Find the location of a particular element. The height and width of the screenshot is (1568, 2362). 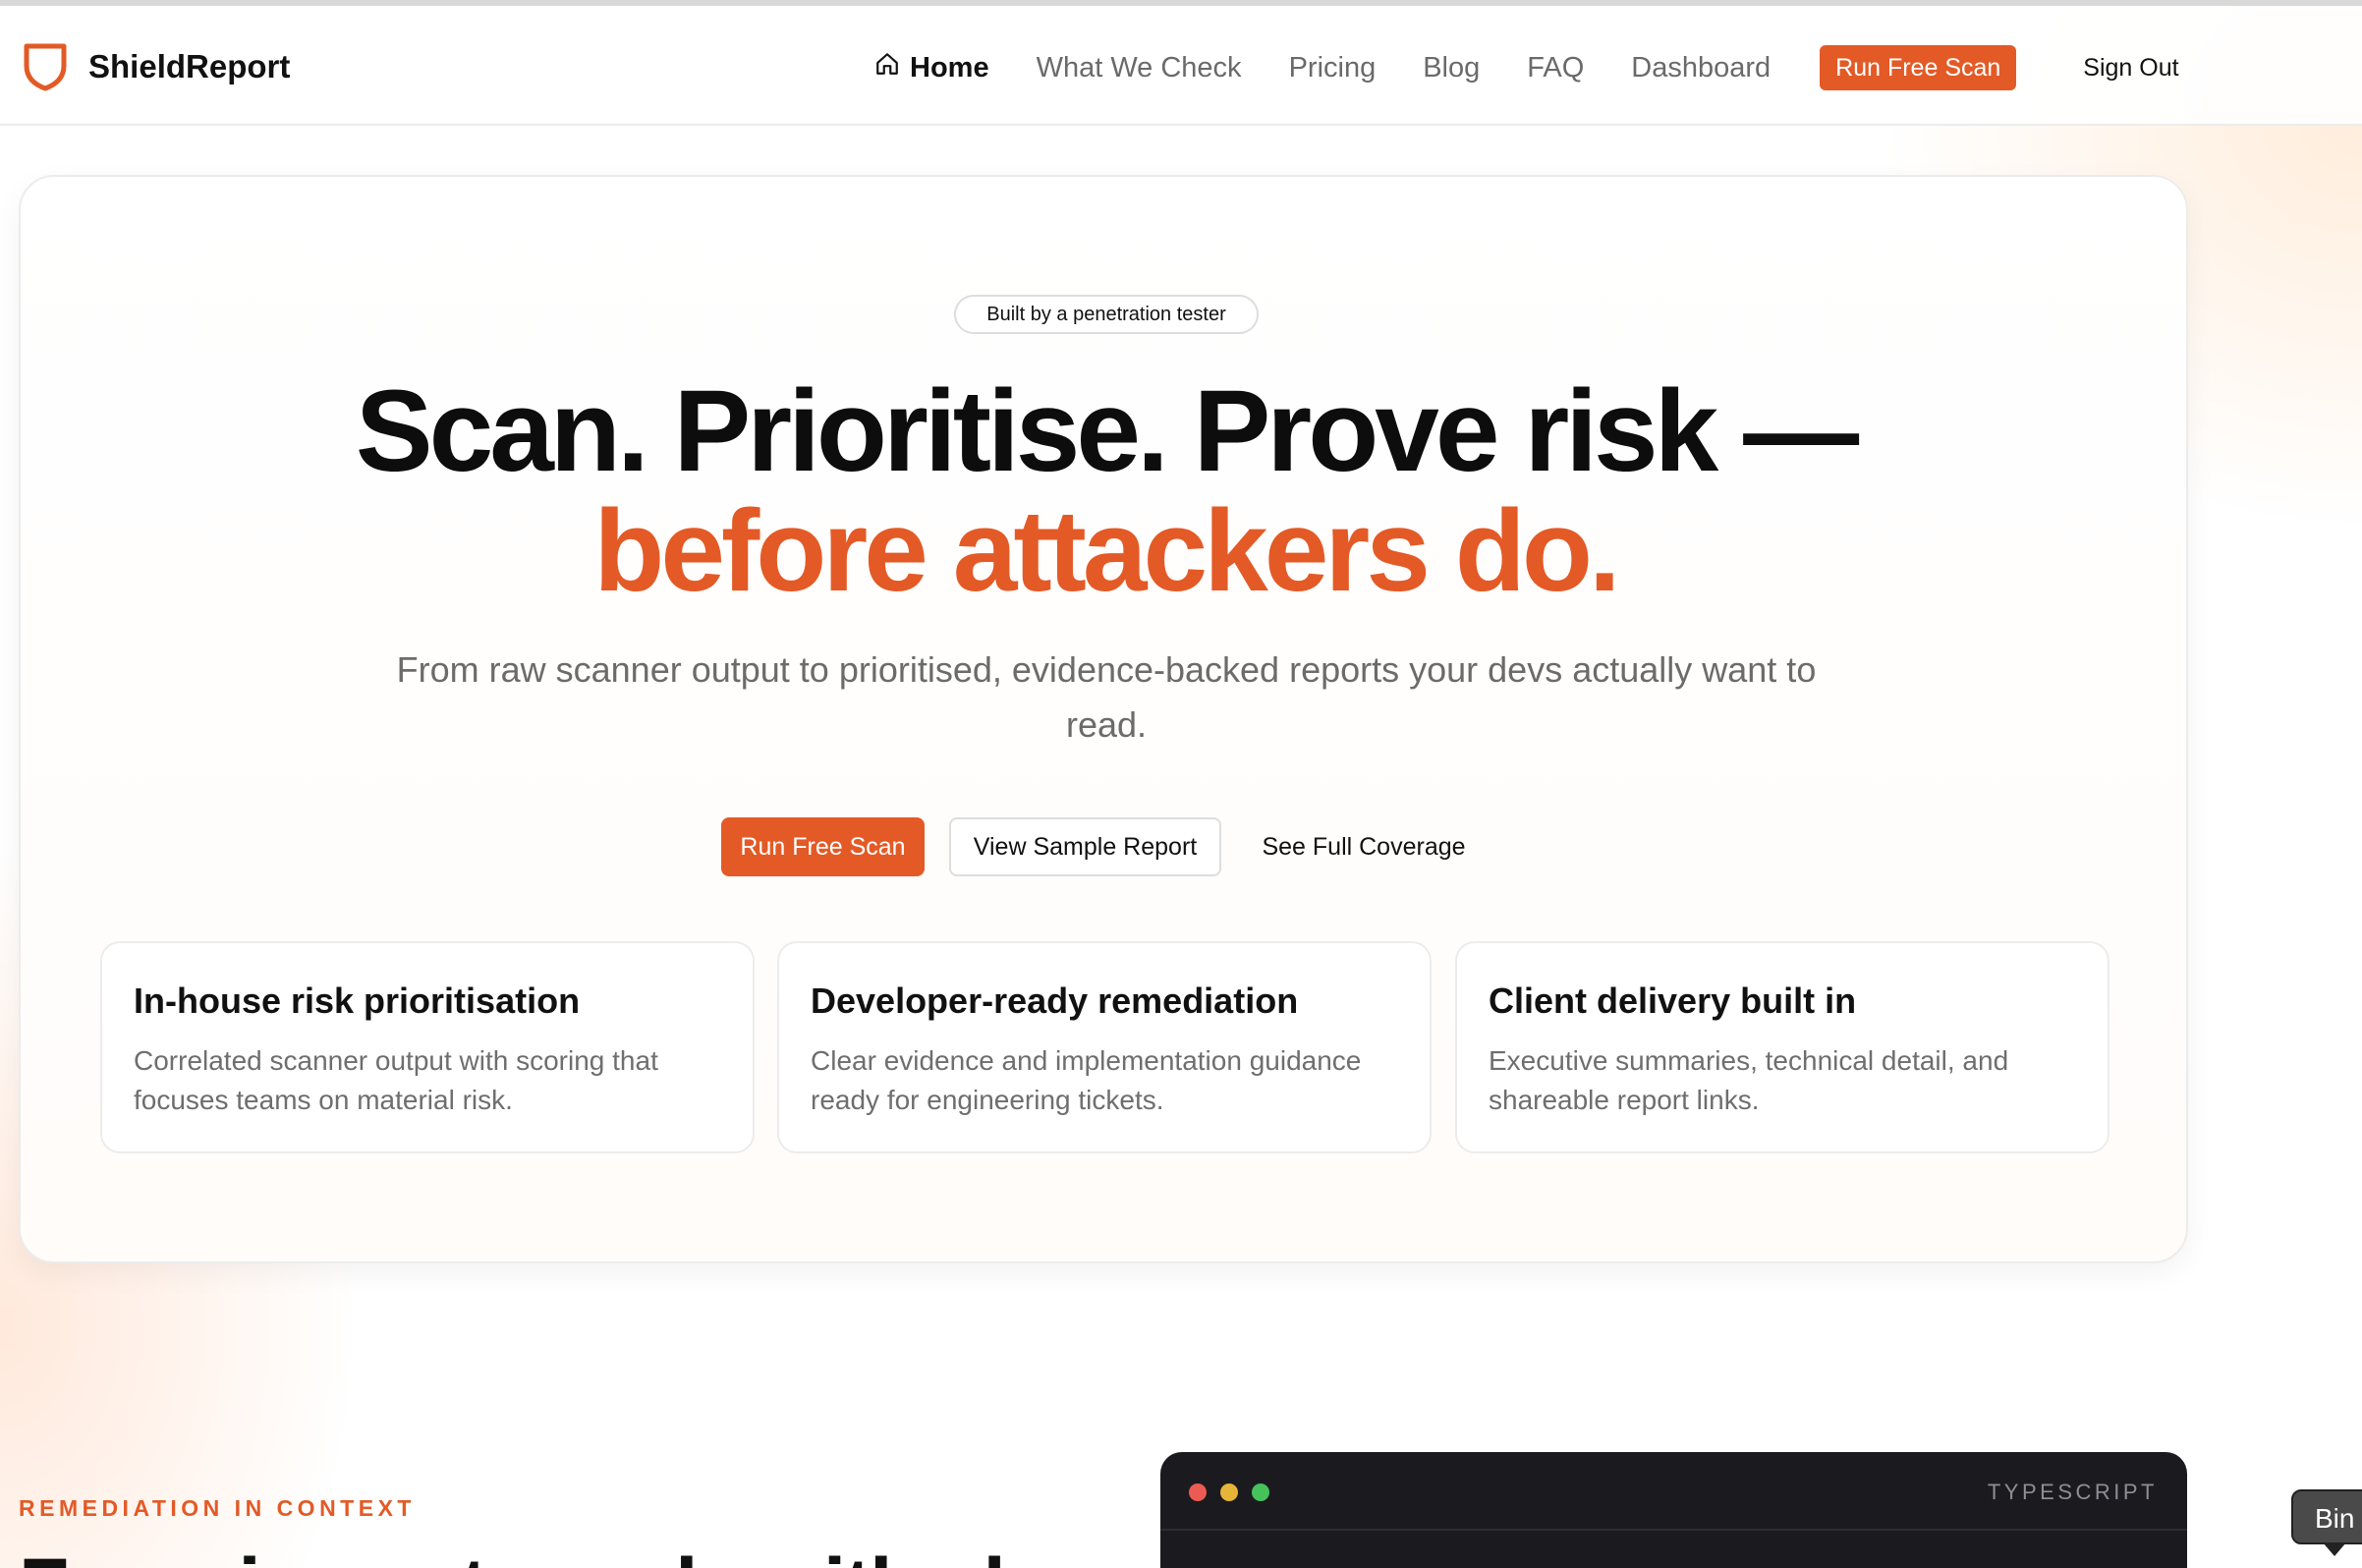

code-divider is located at coordinates (1673, 1530).